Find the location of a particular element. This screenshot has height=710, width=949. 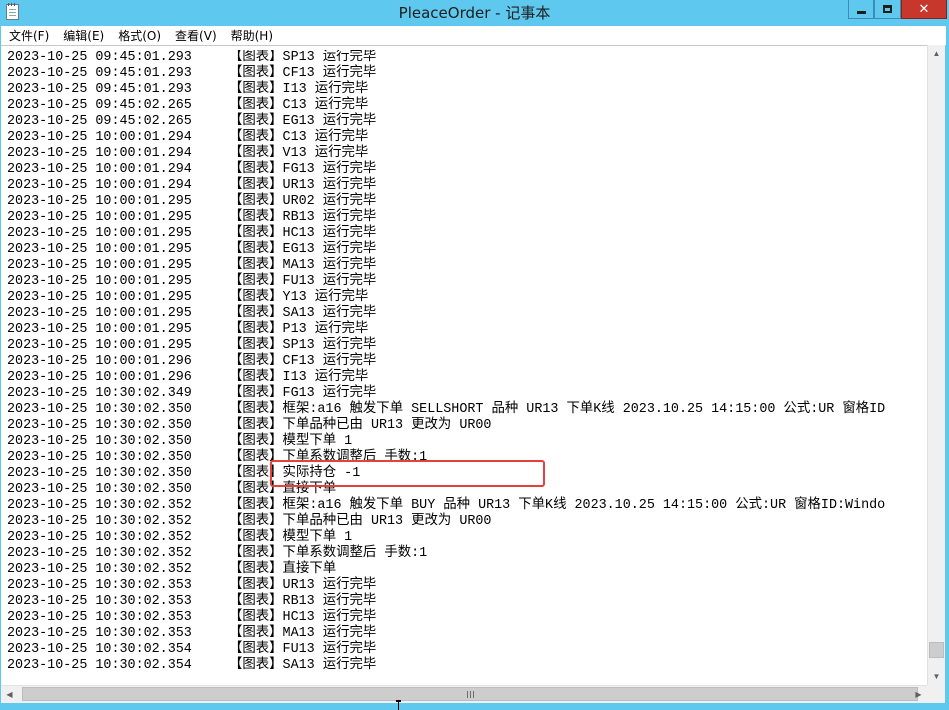

title-bar: PleaceOrder - 记事本 ✕ is located at coordinates (474, 12).